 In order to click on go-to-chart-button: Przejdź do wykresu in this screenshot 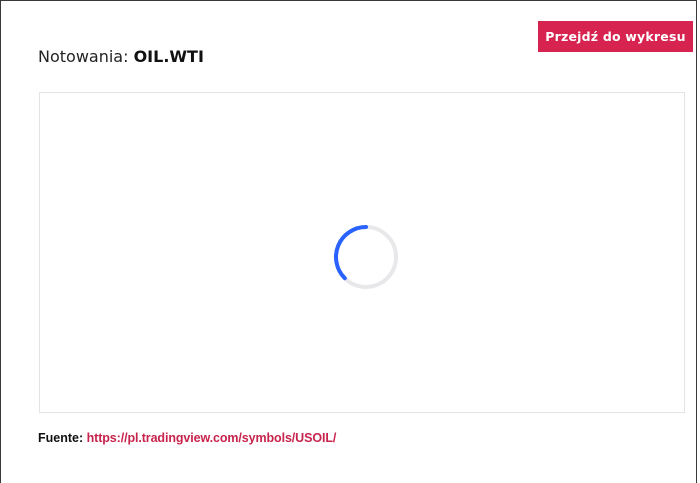, I will do `click(615, 36)`.